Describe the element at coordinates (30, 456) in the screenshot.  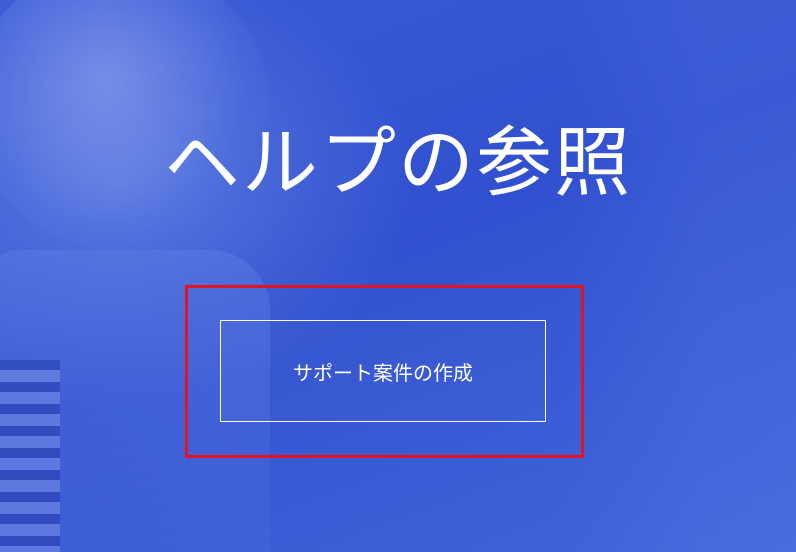
I see `background-photo-striped-shirt` at that location.